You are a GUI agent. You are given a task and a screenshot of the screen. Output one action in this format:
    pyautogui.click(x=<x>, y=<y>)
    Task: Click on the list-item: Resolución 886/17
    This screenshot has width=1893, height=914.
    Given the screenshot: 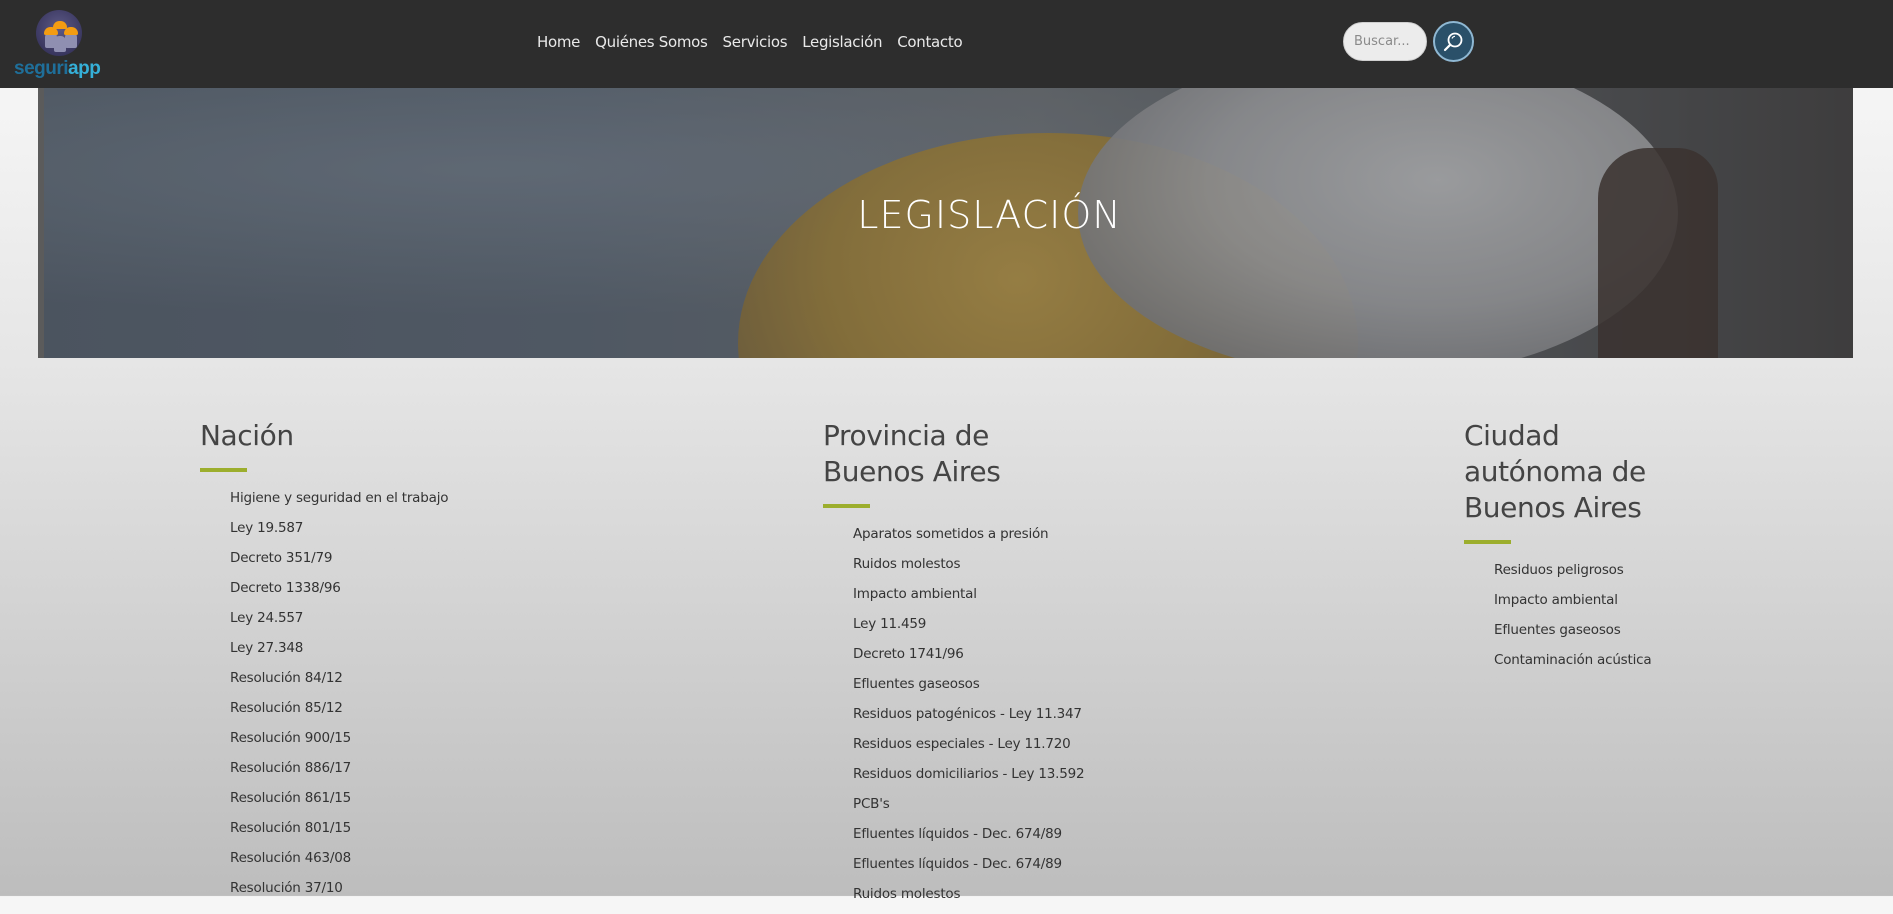 What is the action you would take?
    pyautogui.click(x=291, y=768)
    